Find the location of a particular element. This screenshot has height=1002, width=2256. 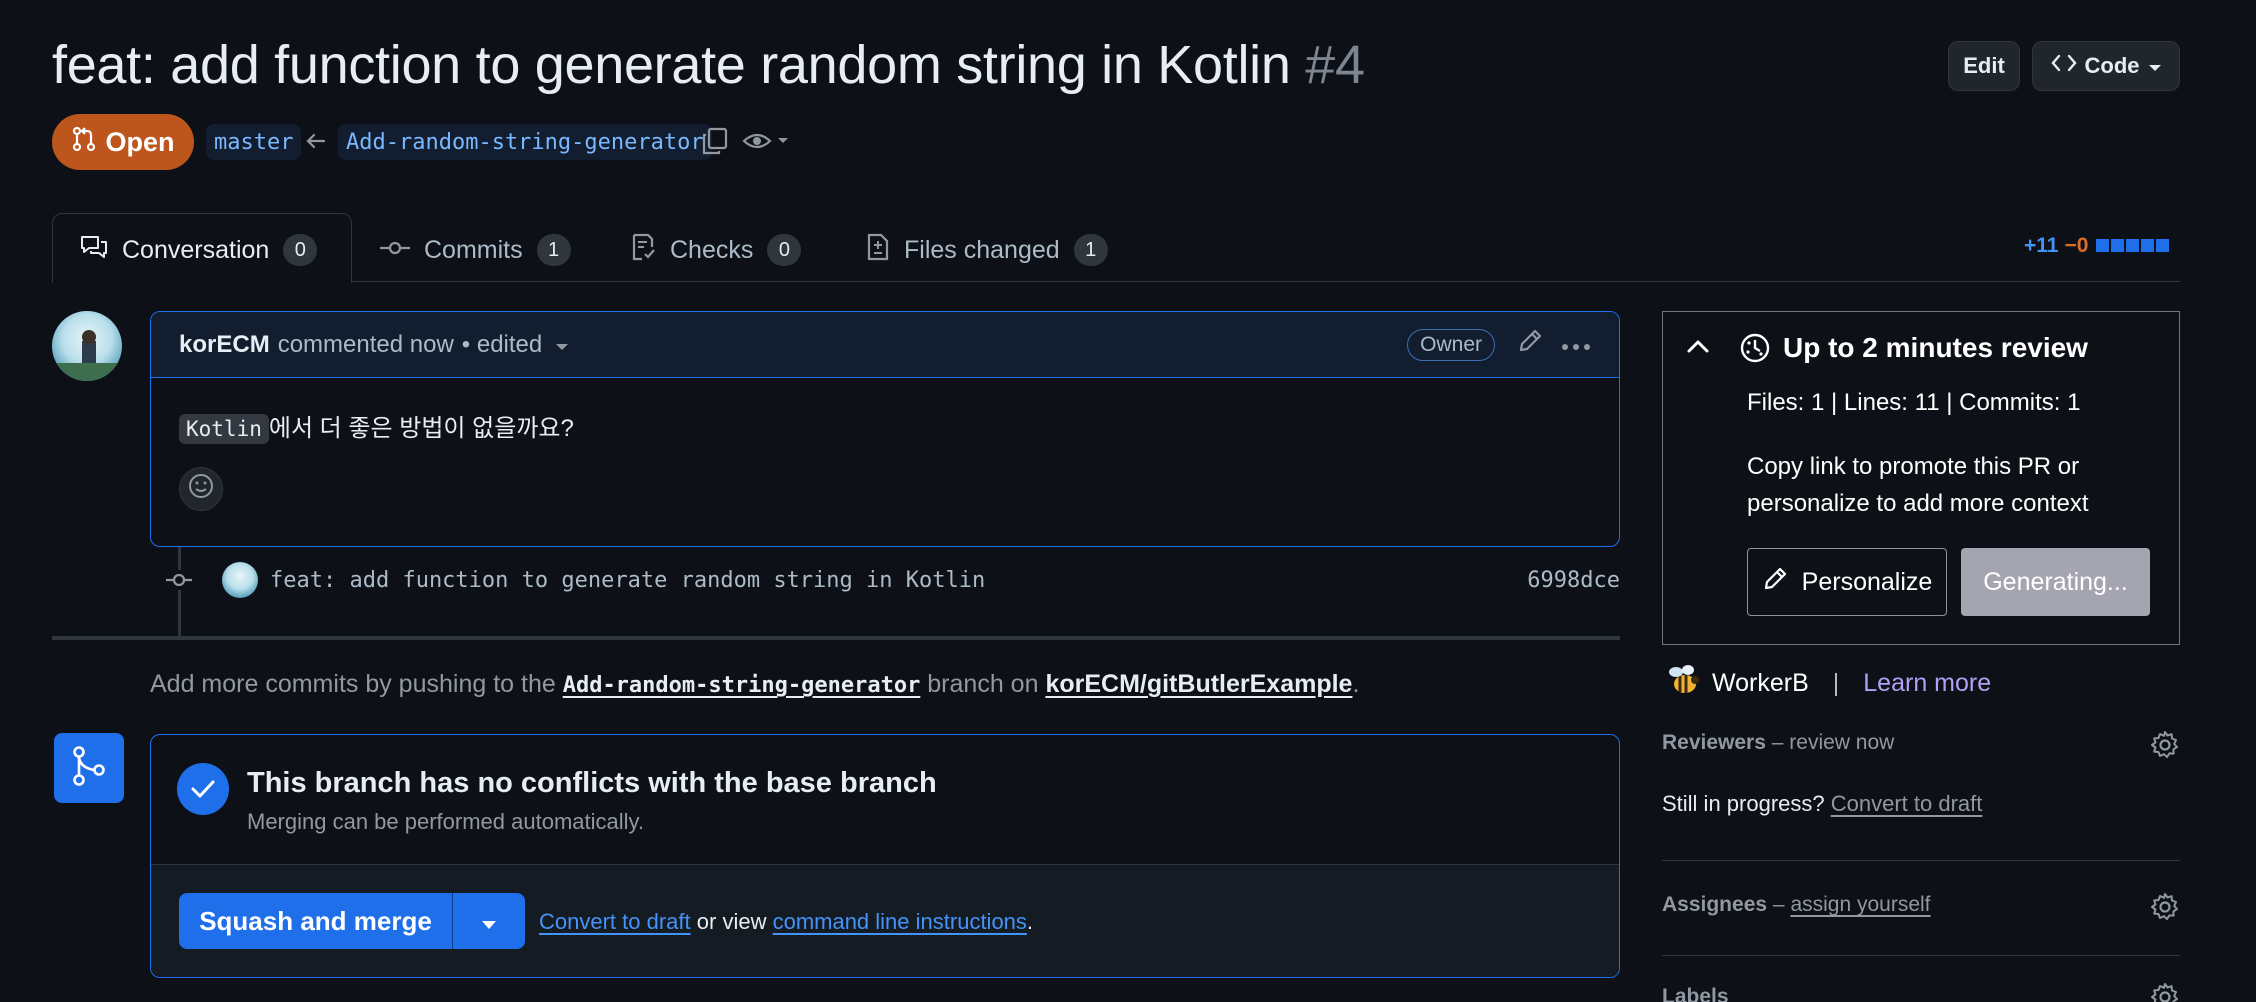

code-button: Code is located at coordinates (2106, 66).